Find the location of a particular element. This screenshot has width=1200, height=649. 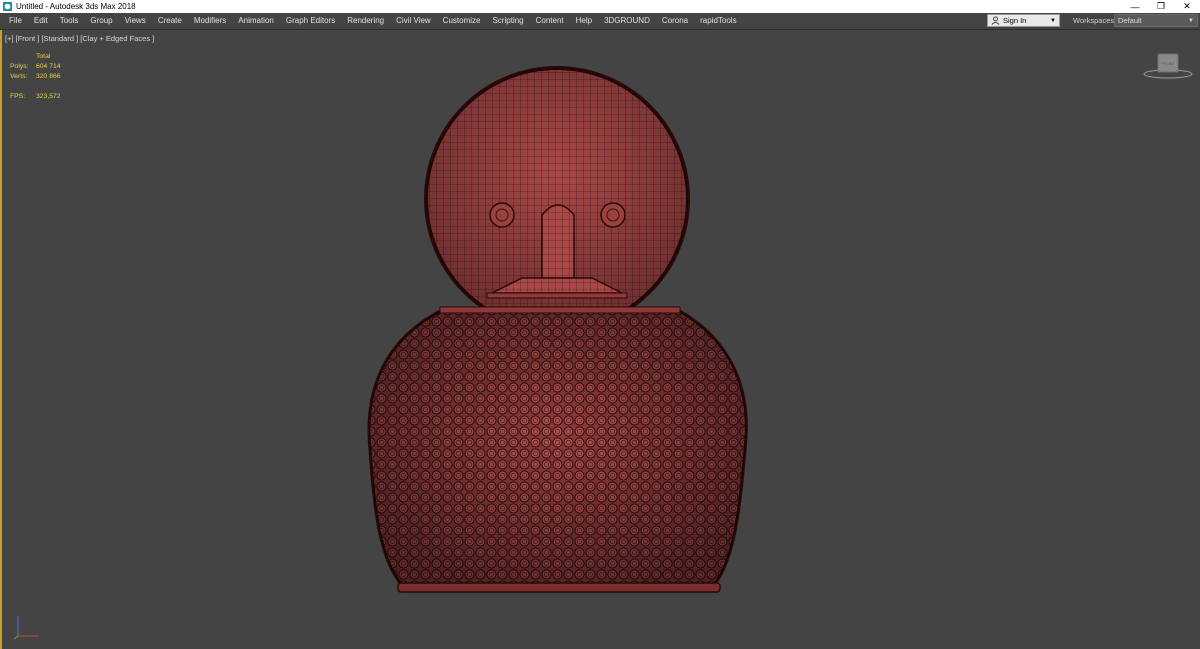

menu-item-scripting: Scripting is located at coordinates (507, 21).